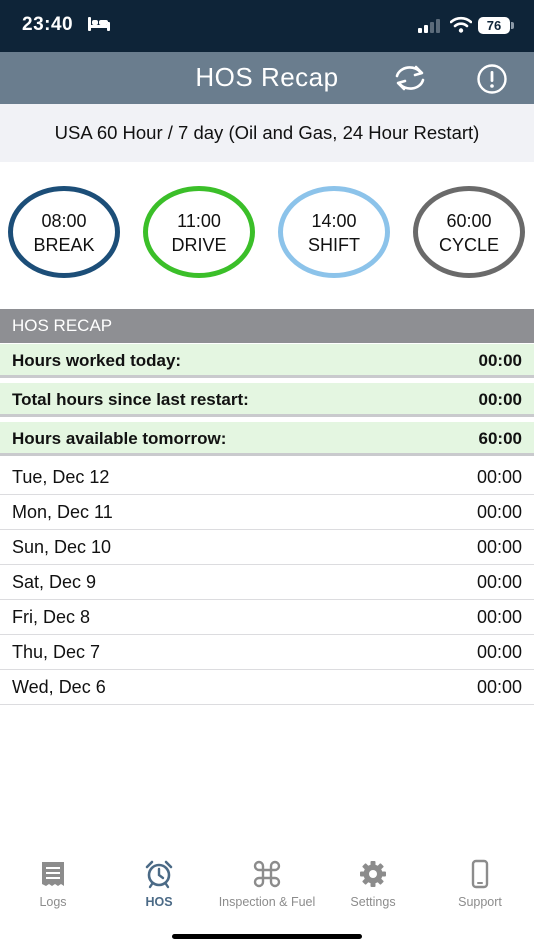 The image size is (534, 950). Describe the element at coordinates (119, 438) in the screenshot. I see `summary-label: Hours available tomorrow:` at that location.